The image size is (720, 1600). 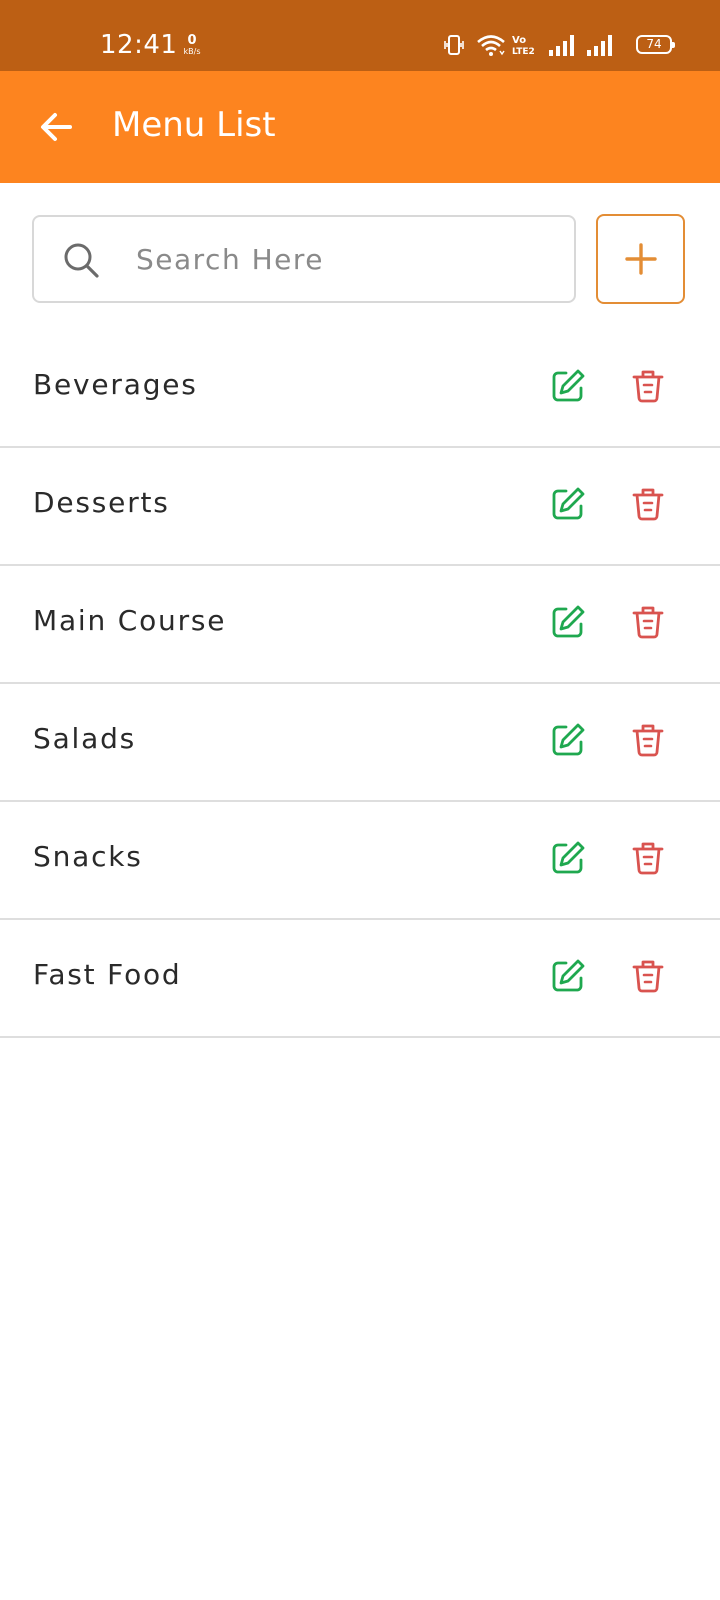 What do you see at coordinates (192, 51) in the screenshot?
I see `network-speed-unit: kB/s` at bounding box center [192, 51].